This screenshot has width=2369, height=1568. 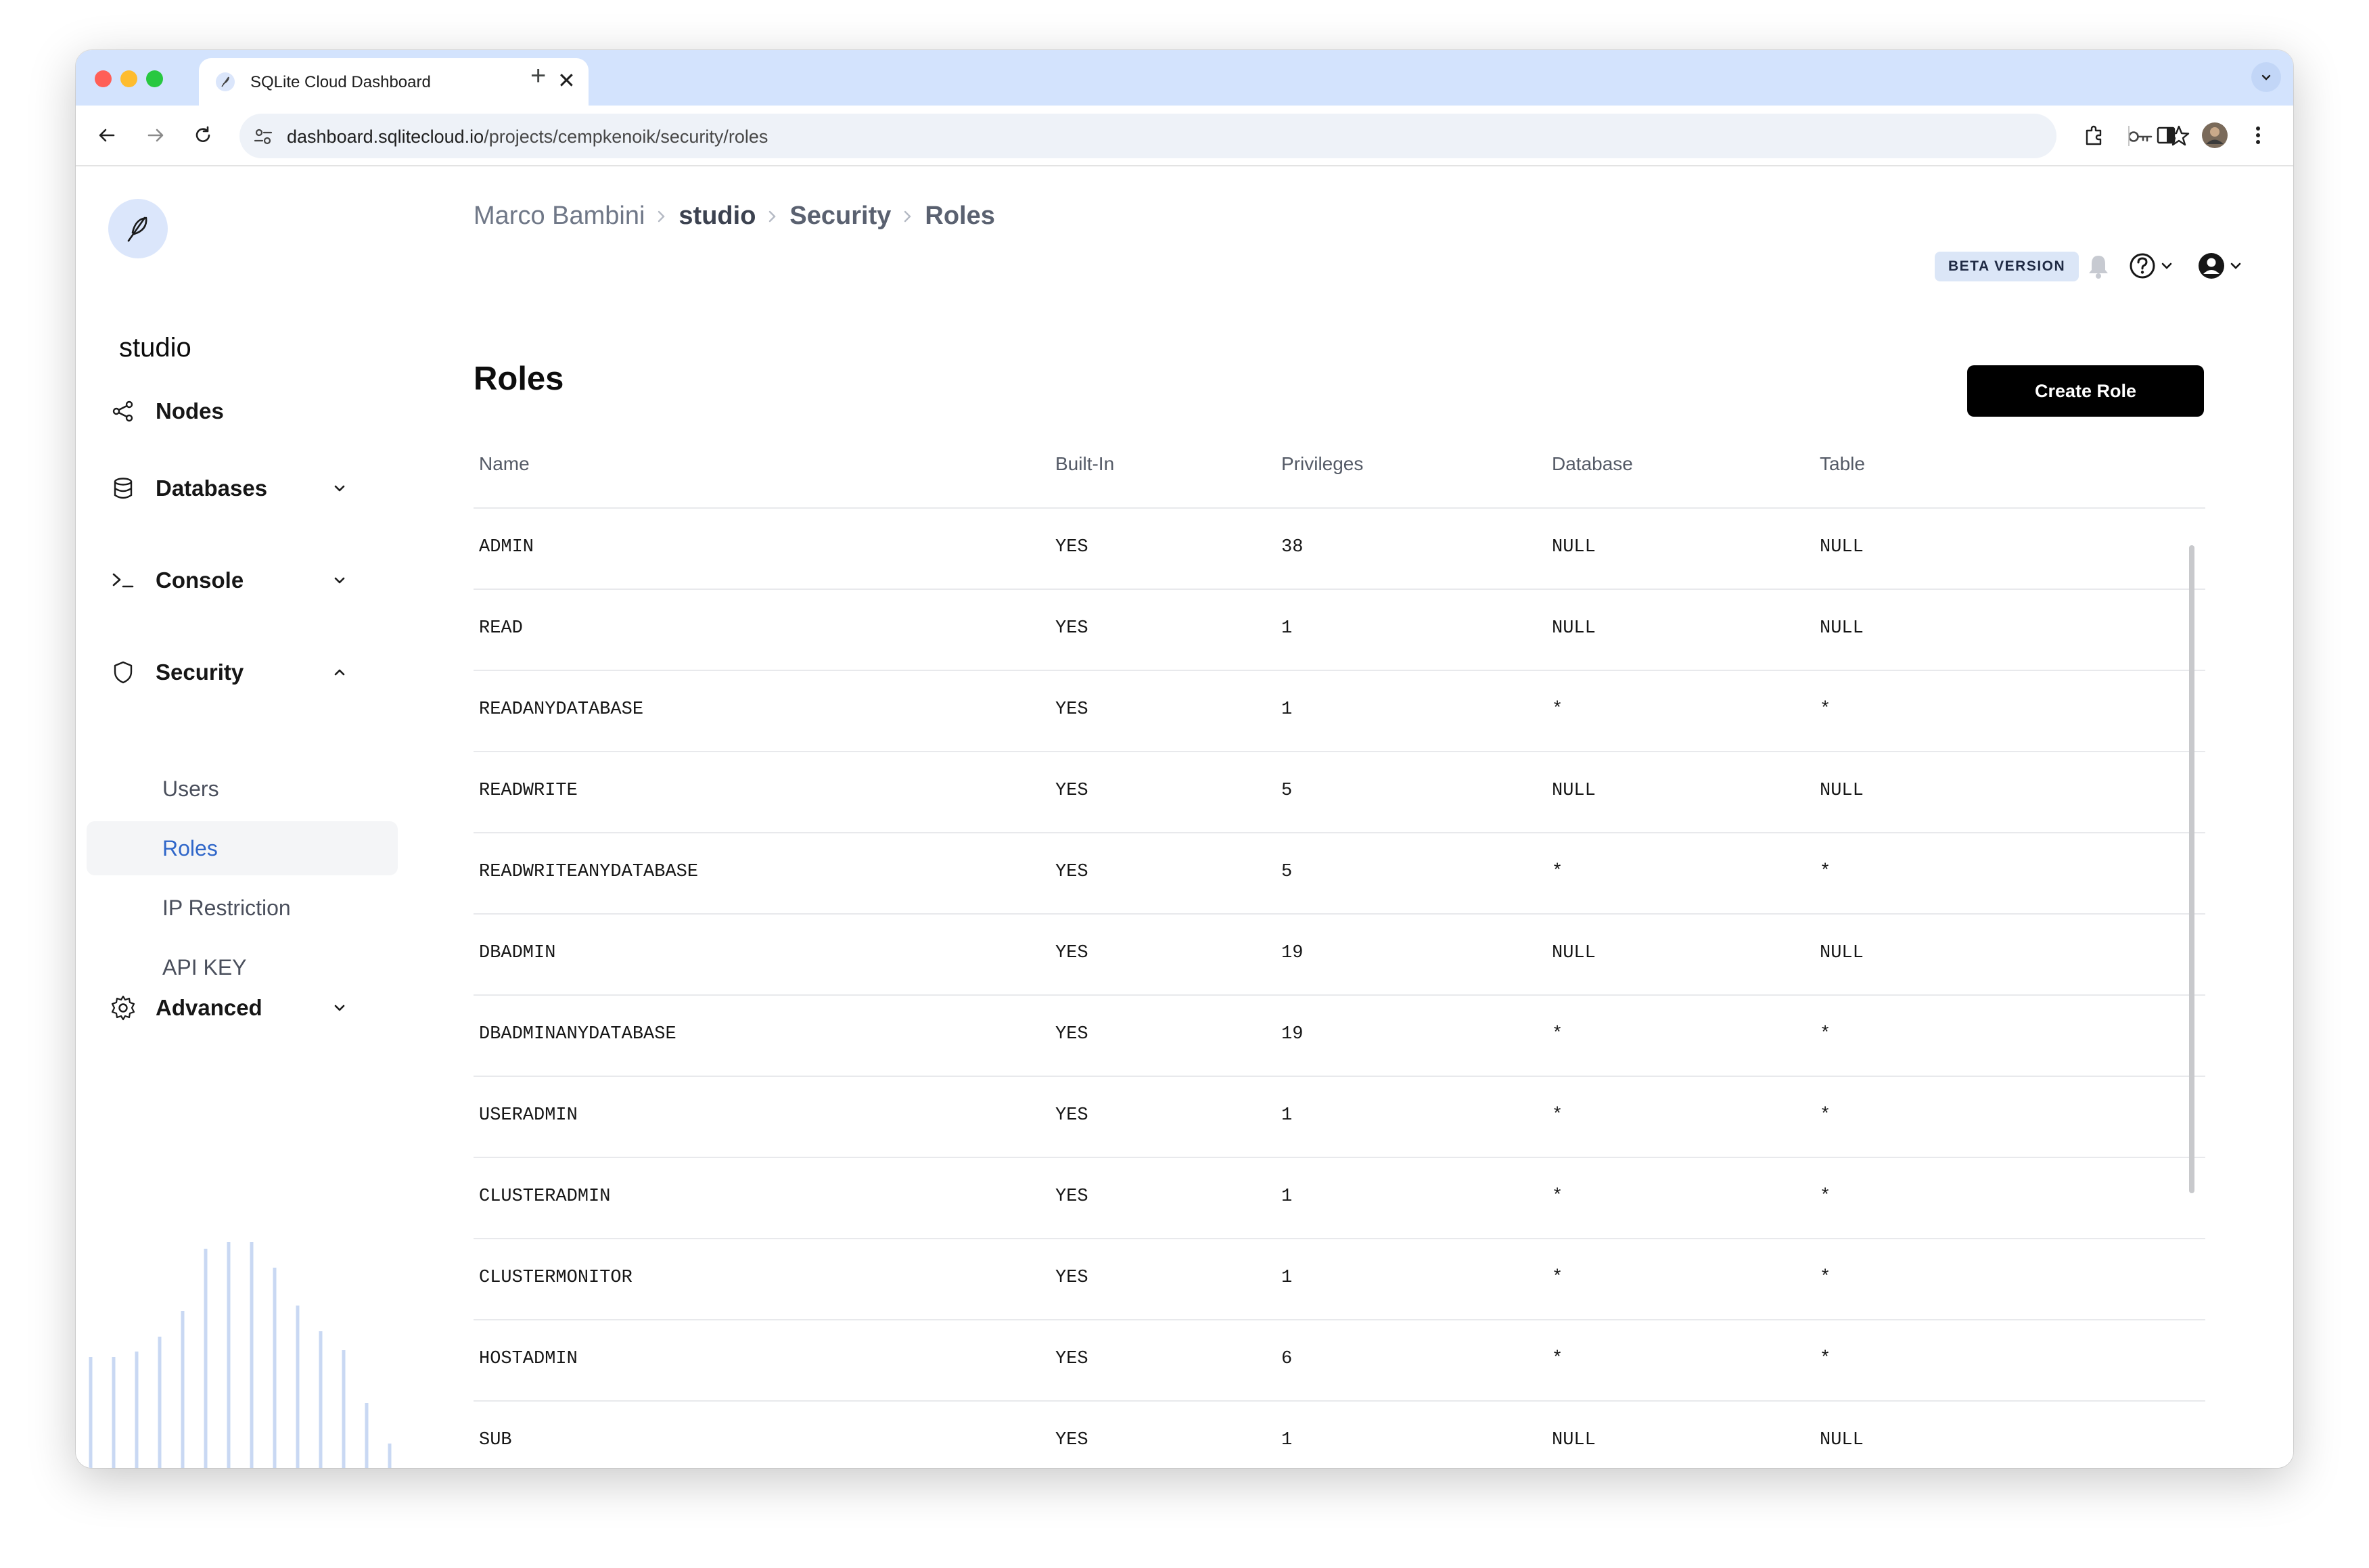 I want to click on sidebar-item-console: Console, so click(x=234, y=581).